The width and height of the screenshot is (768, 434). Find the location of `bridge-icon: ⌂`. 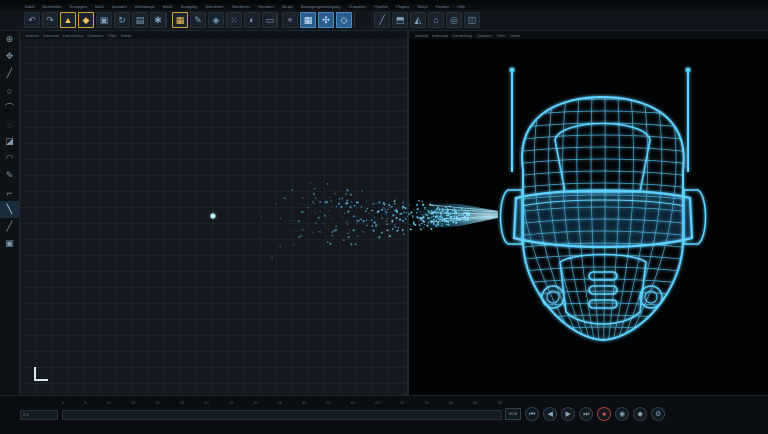

bridge-icon: ⌂ is located at coordinates (436, 20).